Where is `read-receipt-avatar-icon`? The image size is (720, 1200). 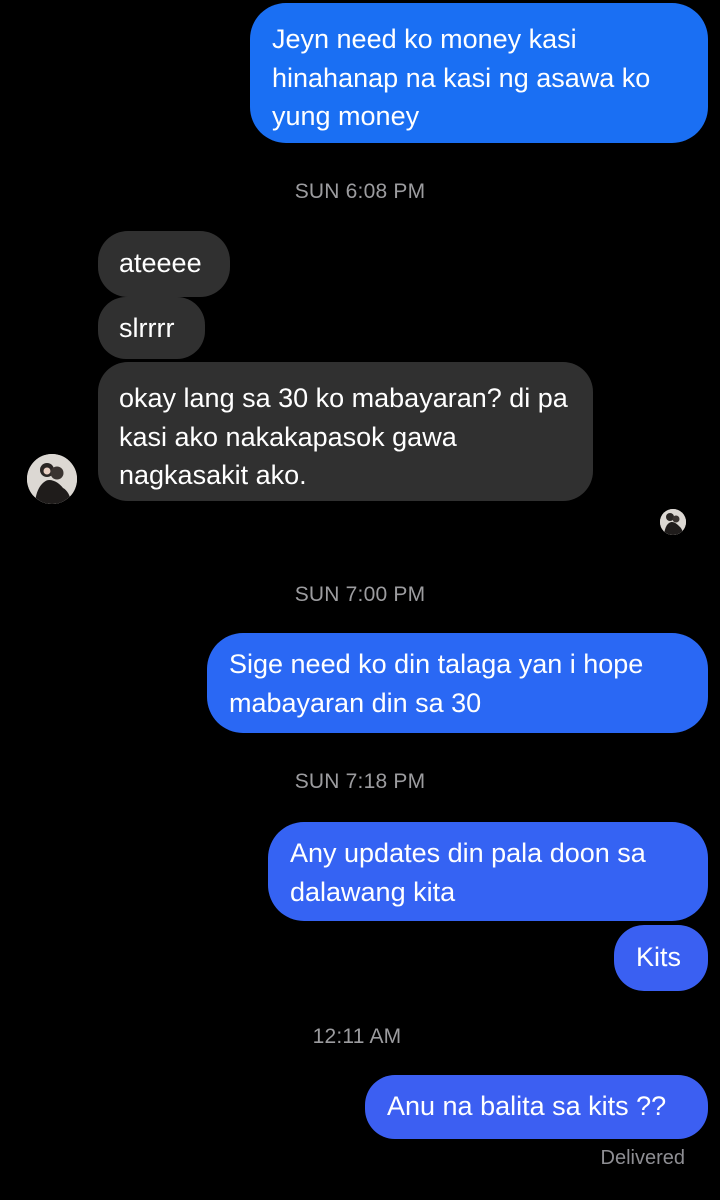 read-receipt-avatar-icon is located at coordinates (673, 522).